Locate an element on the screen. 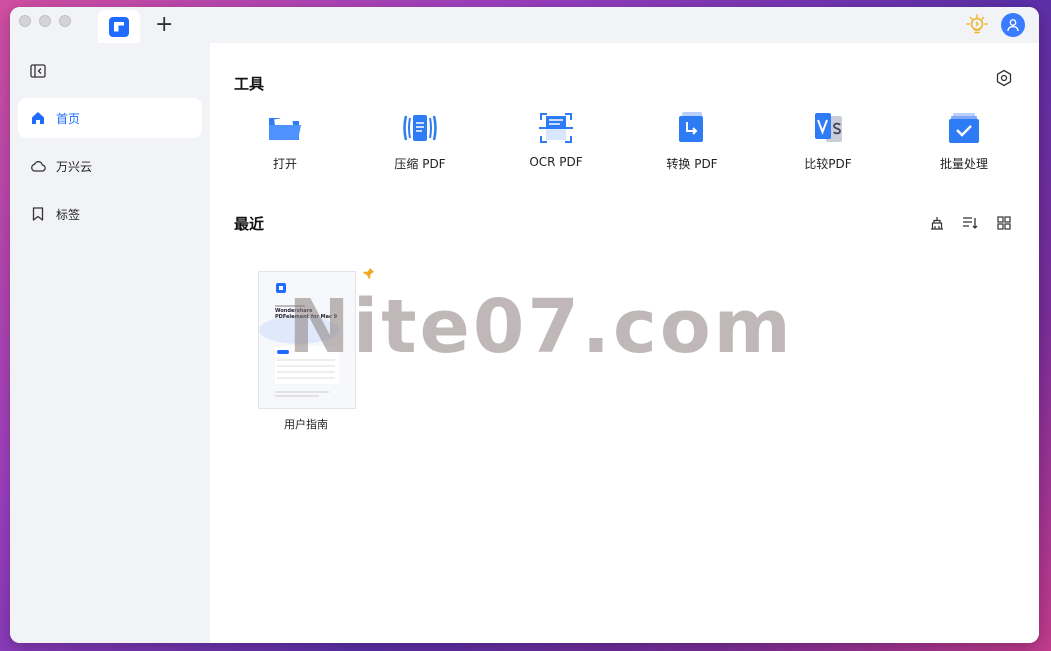 The width and height of the screenshot is (1051, 651). tools-section-title: 工具 is located at coordinates (249, 84).